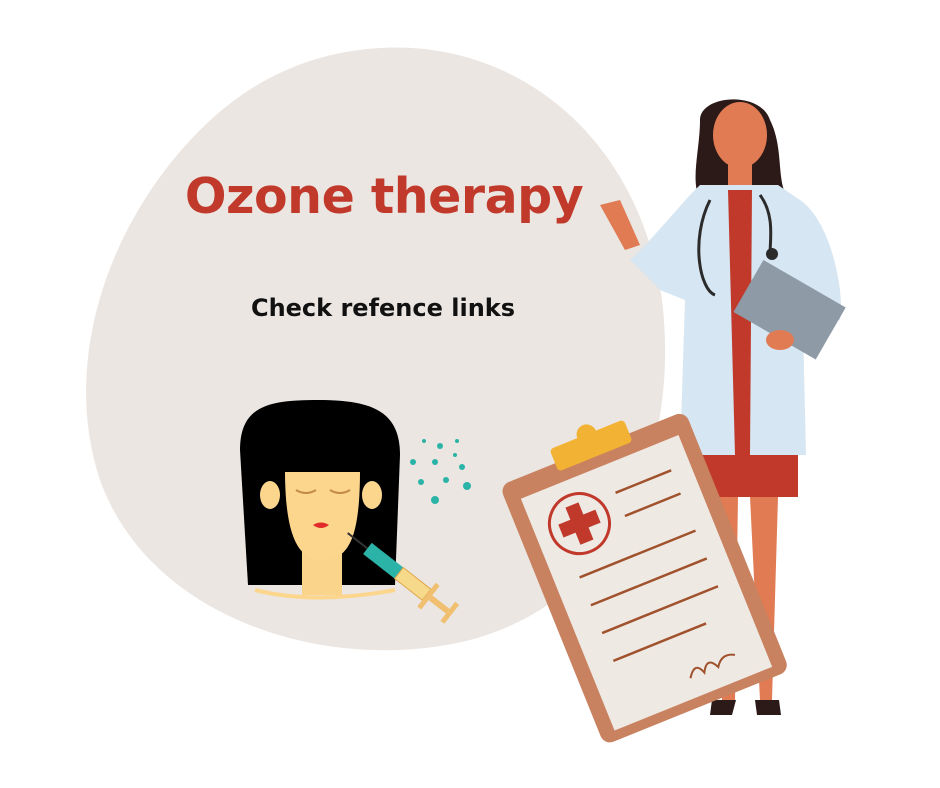  I want to click on patient-face-illustration, so click(320, 500).